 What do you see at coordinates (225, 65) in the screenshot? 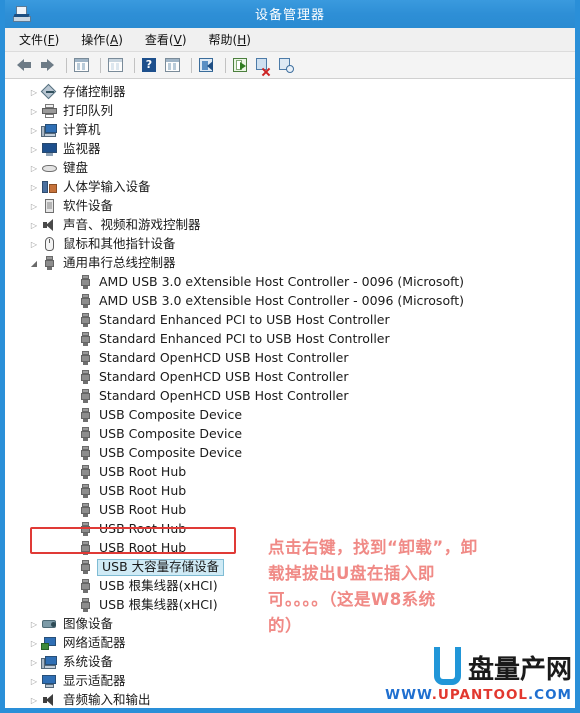
I see `toolbar-separator` at bounding box center [225, 65].